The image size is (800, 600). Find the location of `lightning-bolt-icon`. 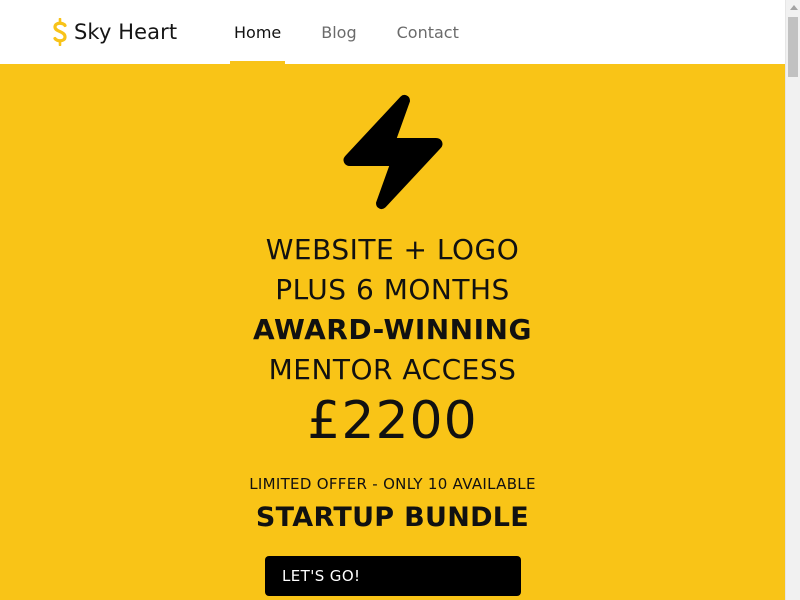

lightning-bolt-icon is located at coordinates (393, 152).